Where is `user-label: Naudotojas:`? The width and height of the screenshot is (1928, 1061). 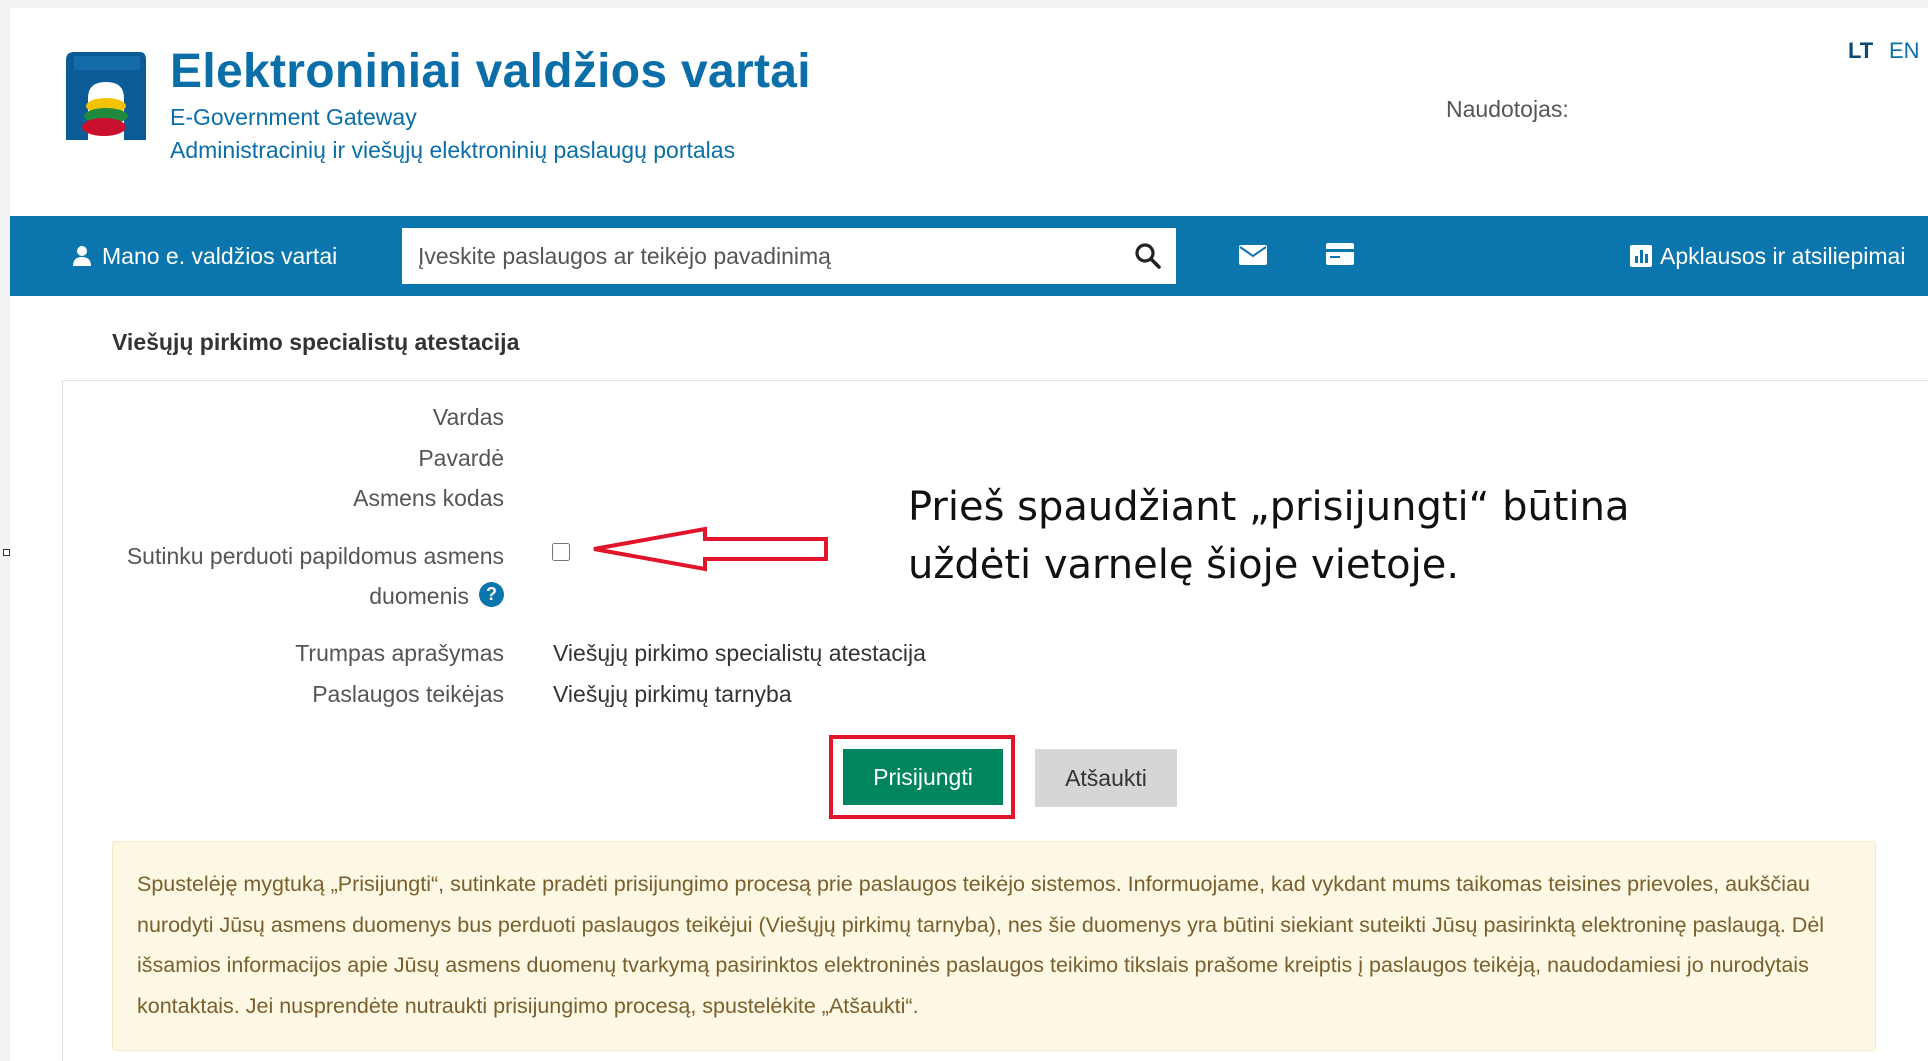
user-label: Naudotojas: is located at coordinates (1507, 109).